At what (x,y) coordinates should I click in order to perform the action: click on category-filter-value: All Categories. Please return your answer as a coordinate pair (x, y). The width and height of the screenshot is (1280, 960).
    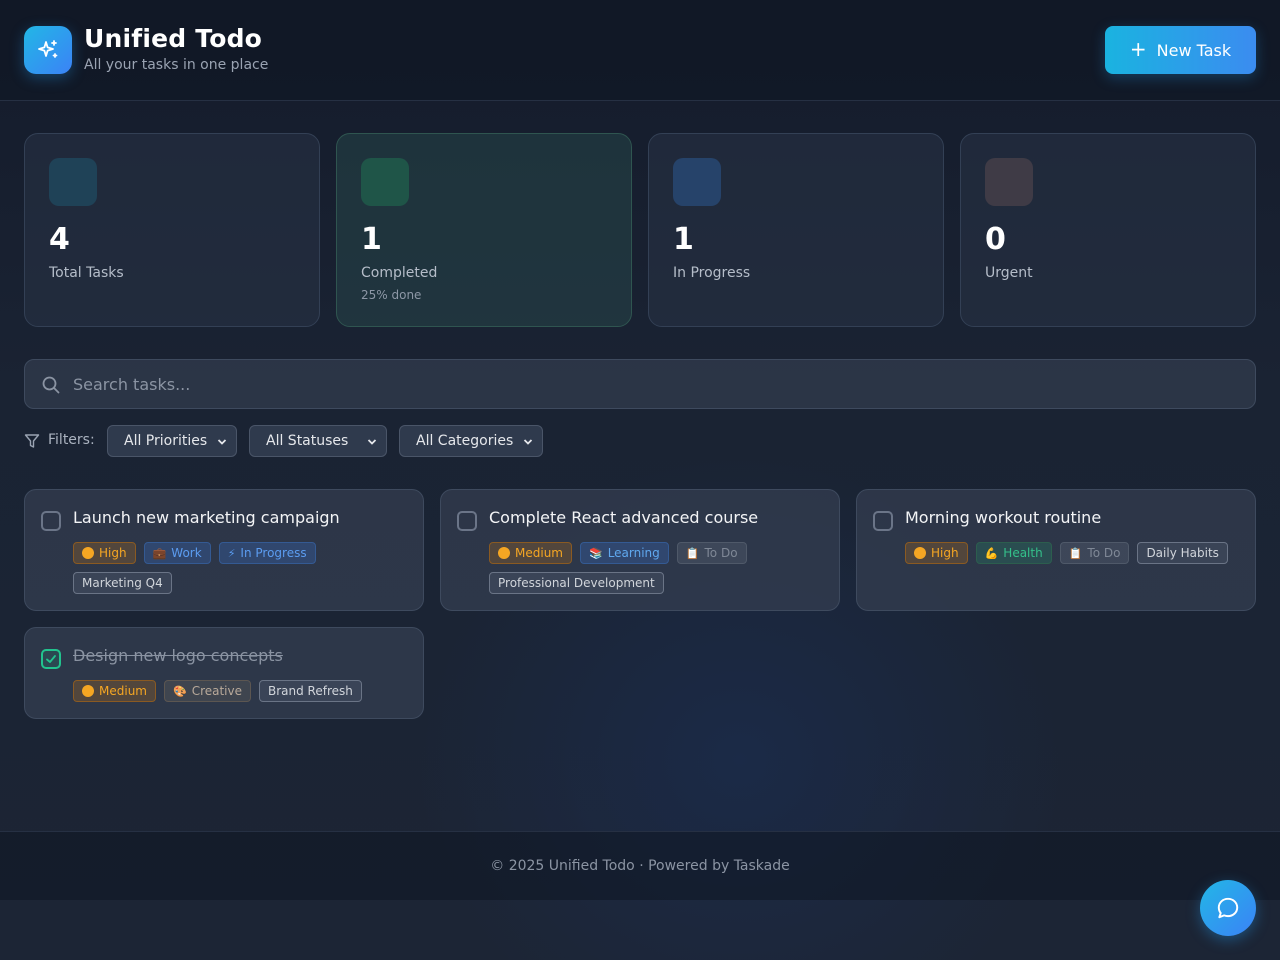
    Looking at the image, I should click on (465, 441).